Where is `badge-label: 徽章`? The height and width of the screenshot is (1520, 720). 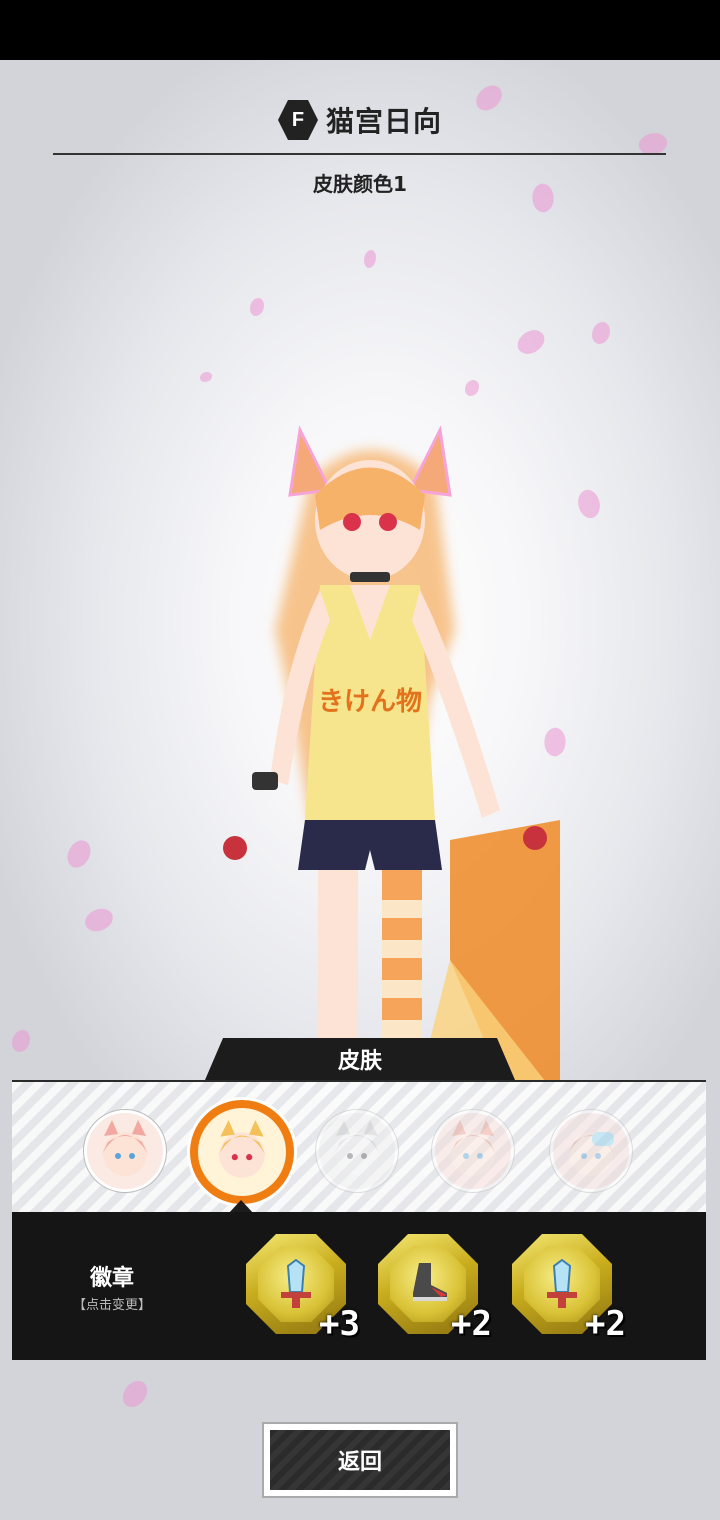
badge-label: 徽章 is located at coordinates (111, 1278).